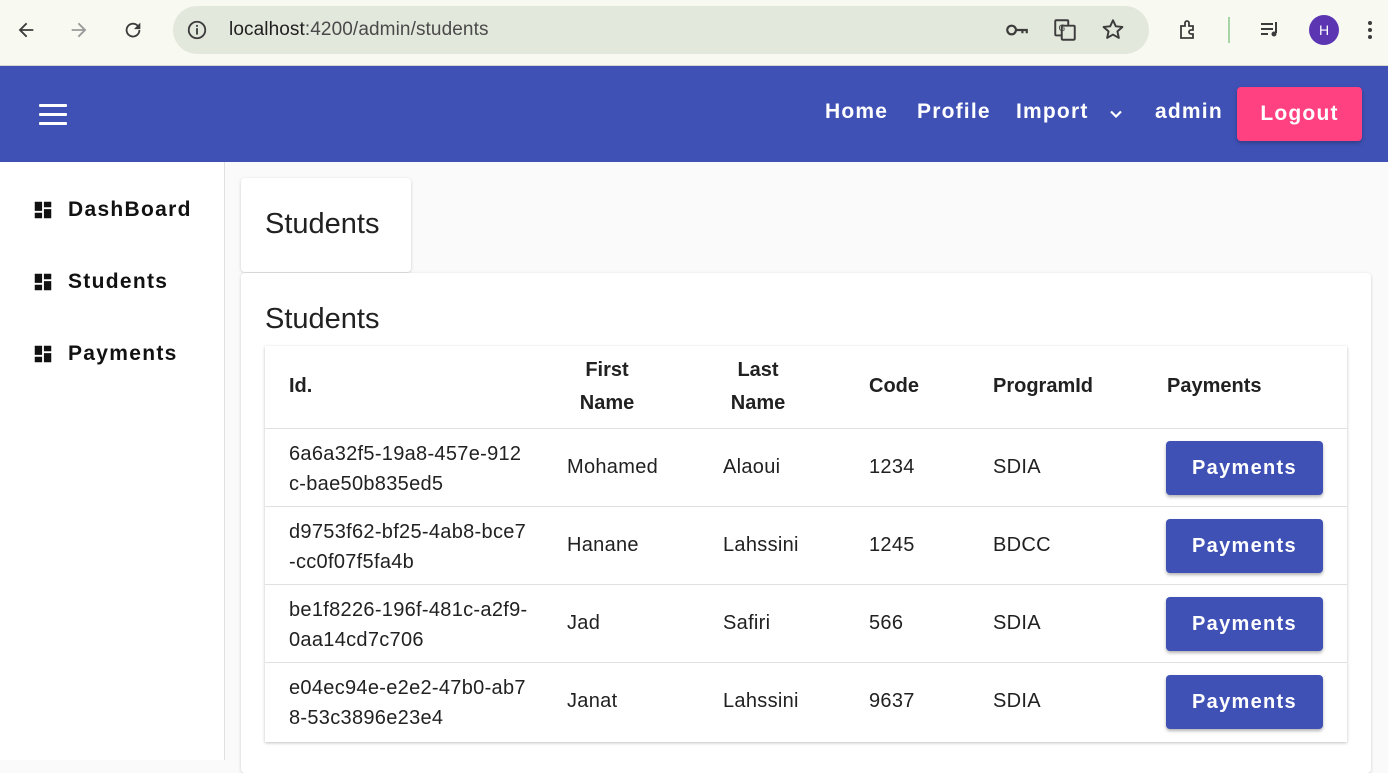  What do you see at coordinates (1214, 386) in the screenshot?
I see `column-header-payments: Payments` at bounding box center [1214, 386].